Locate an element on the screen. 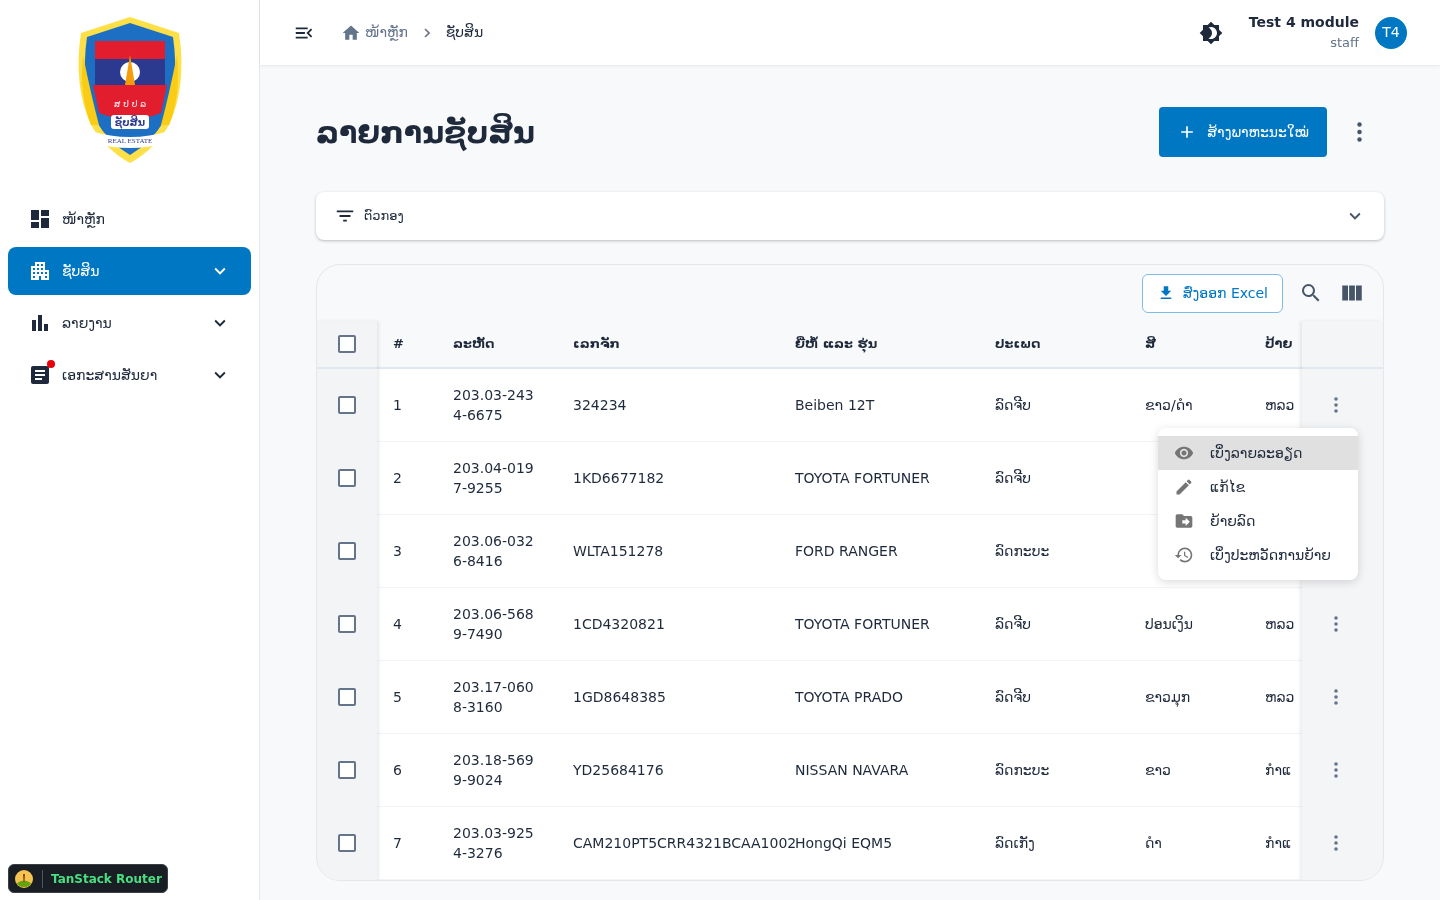 This screenshot has width=1440, height=900. table-cell-text: 203.04-0197-9255 is located at coordinates (494, 478).